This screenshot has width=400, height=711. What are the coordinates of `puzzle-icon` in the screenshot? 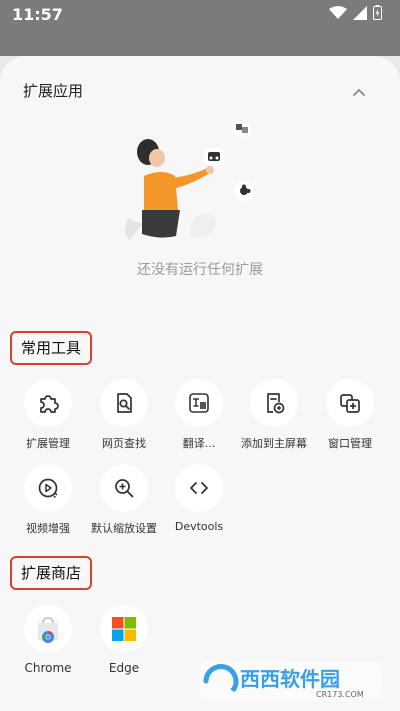 It's located at (49, 404).